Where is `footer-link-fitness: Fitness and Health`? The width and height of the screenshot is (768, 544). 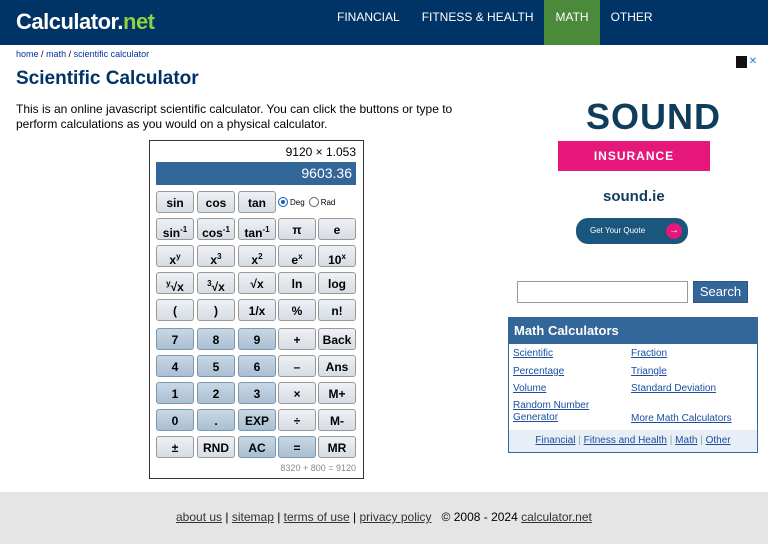 footer-link-fitness: Fitness and Health is located at coordinates (625, 440).